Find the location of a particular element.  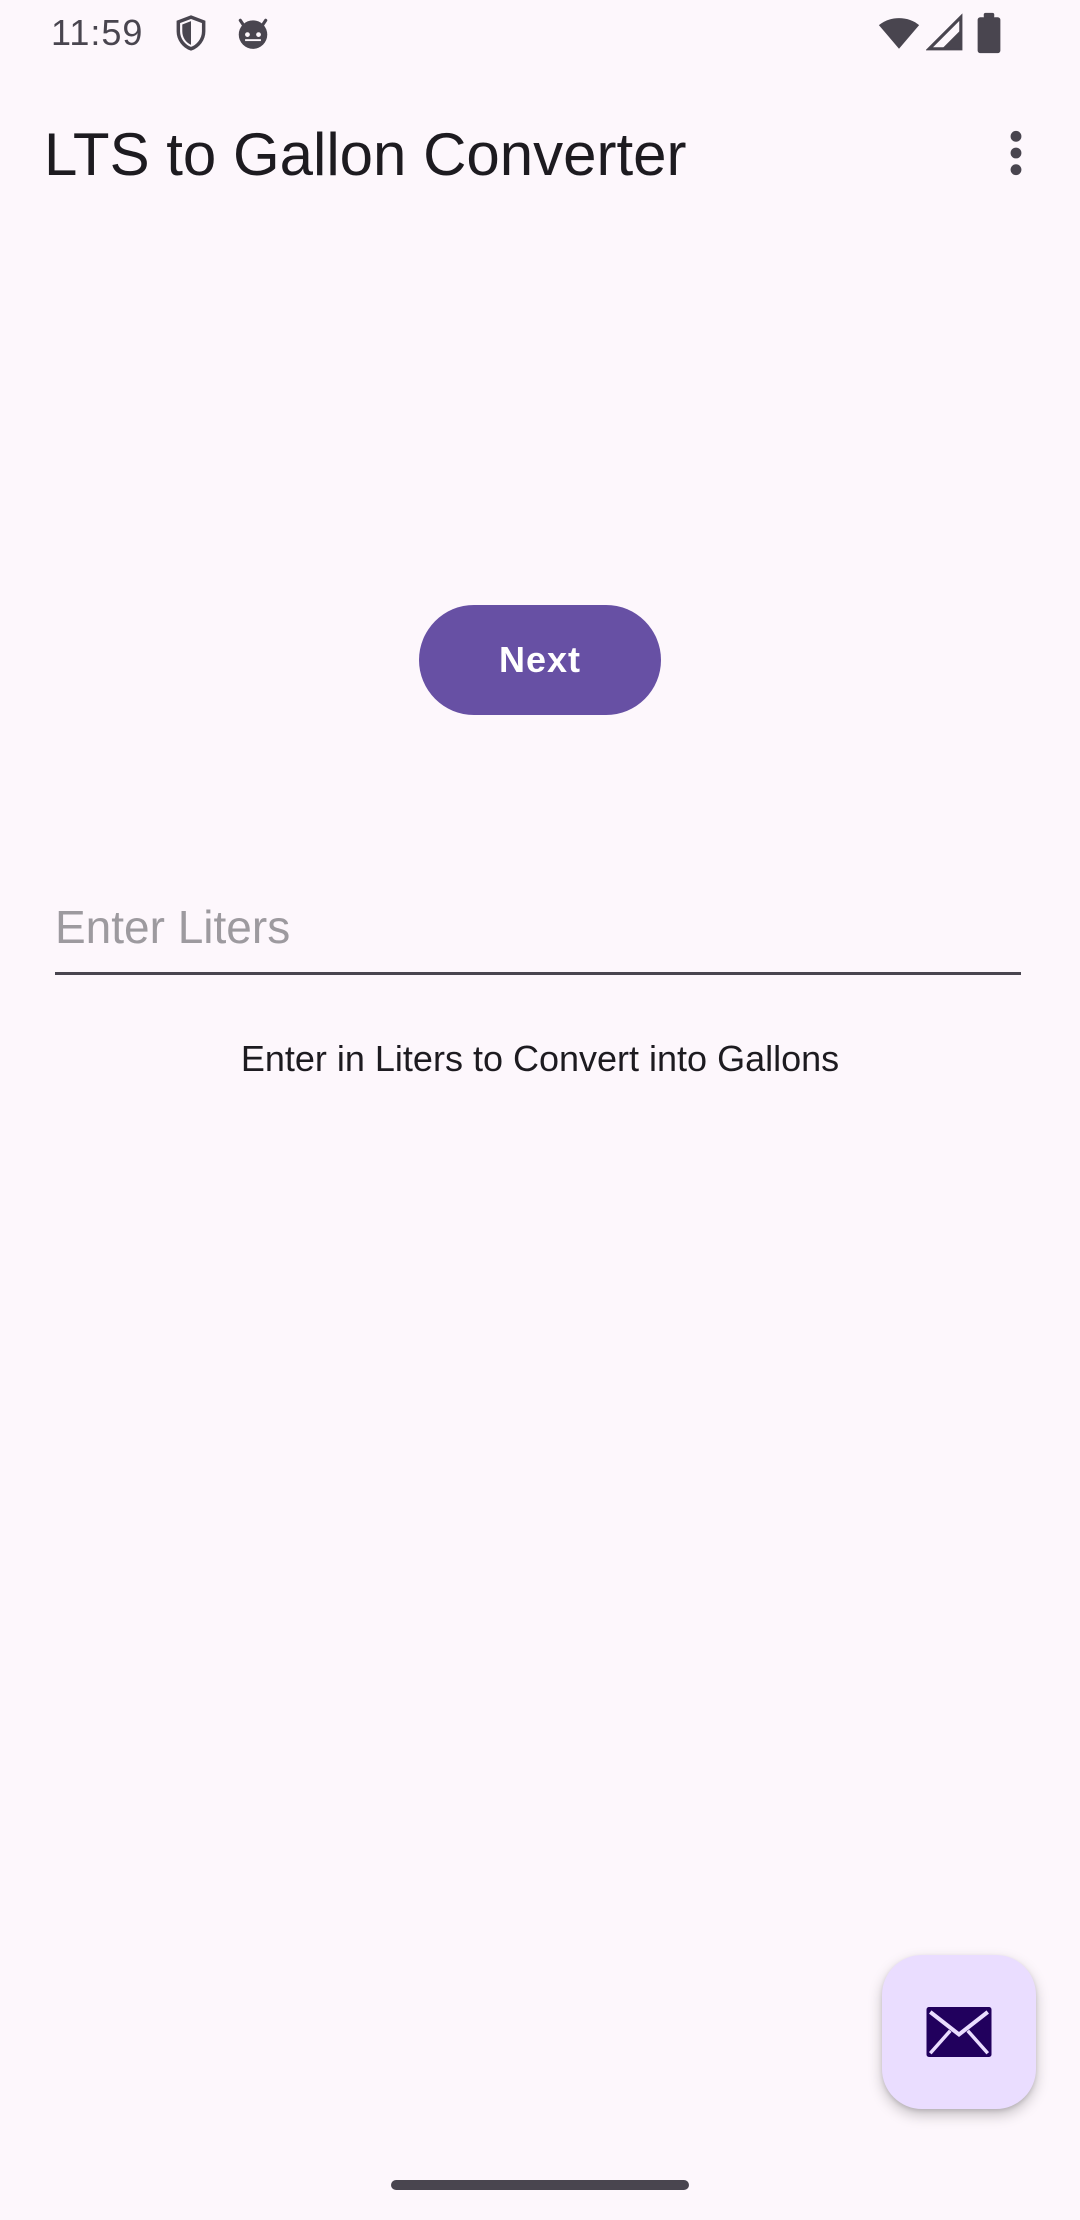

mail-icon is located at coordinates (959, 2032).